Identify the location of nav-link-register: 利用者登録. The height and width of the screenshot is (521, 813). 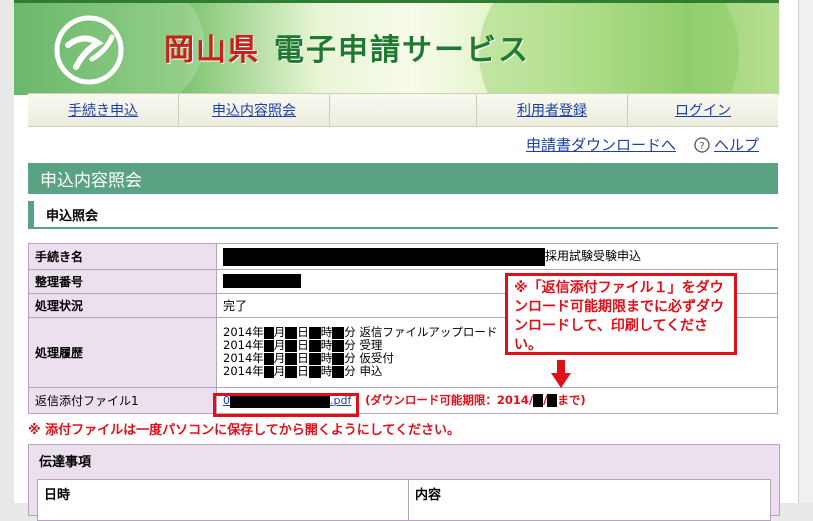
(552, 110).